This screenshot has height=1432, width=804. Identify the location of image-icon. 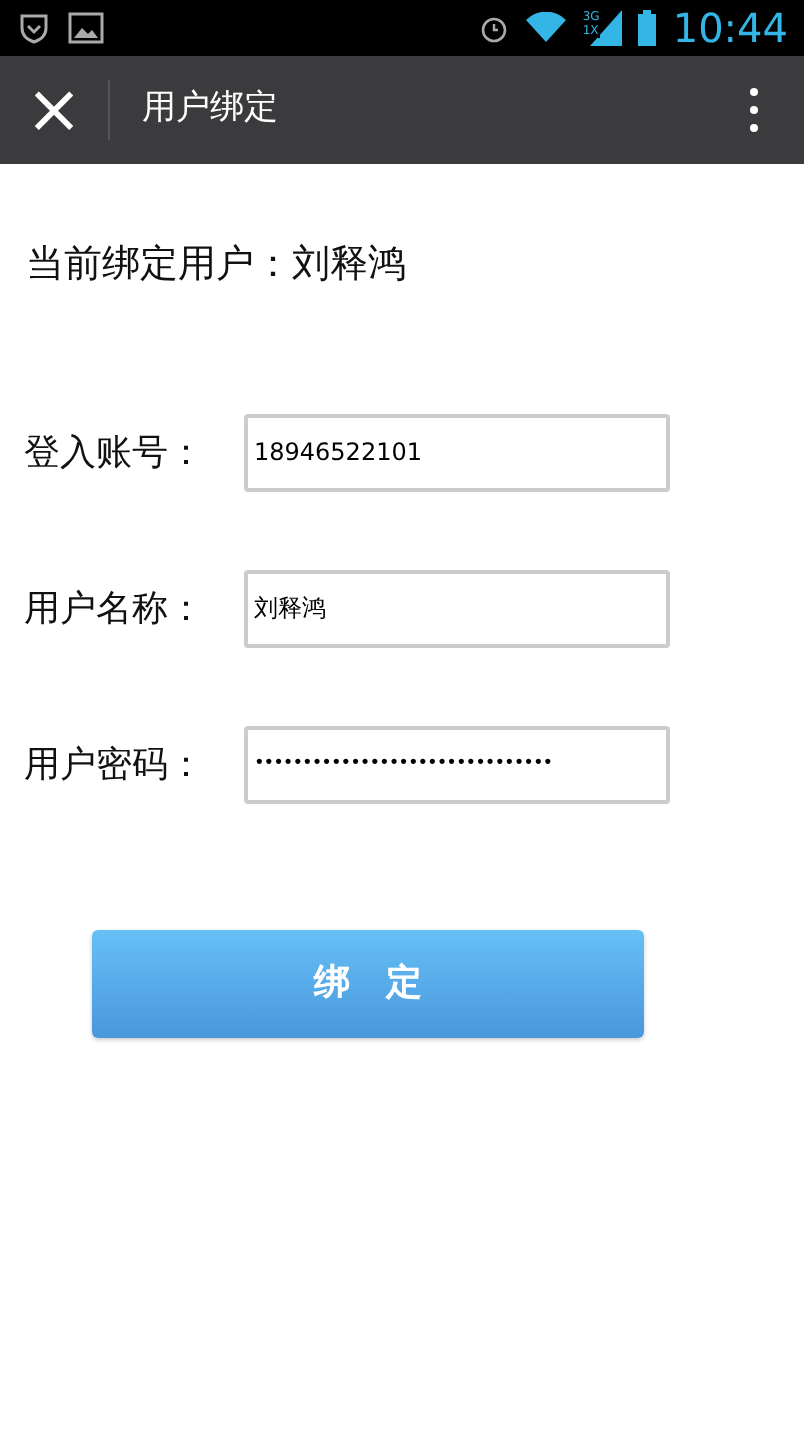
(86, 28).